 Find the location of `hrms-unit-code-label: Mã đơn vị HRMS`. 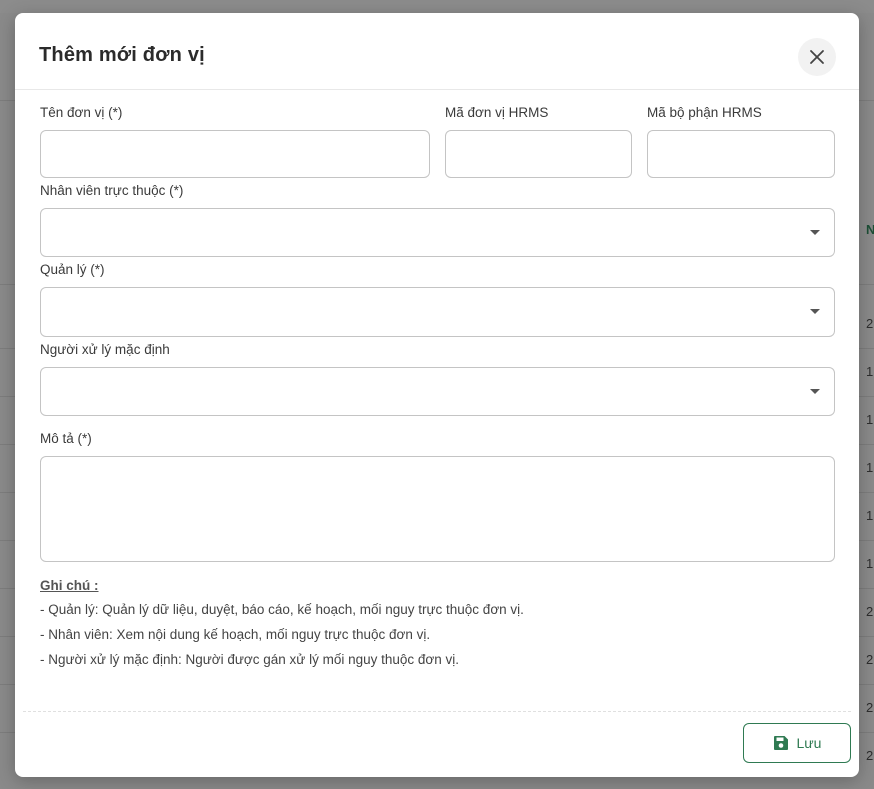

hrms-unit-code-label: Mã đơn vị HRMS is located at coordinates (497, 112).